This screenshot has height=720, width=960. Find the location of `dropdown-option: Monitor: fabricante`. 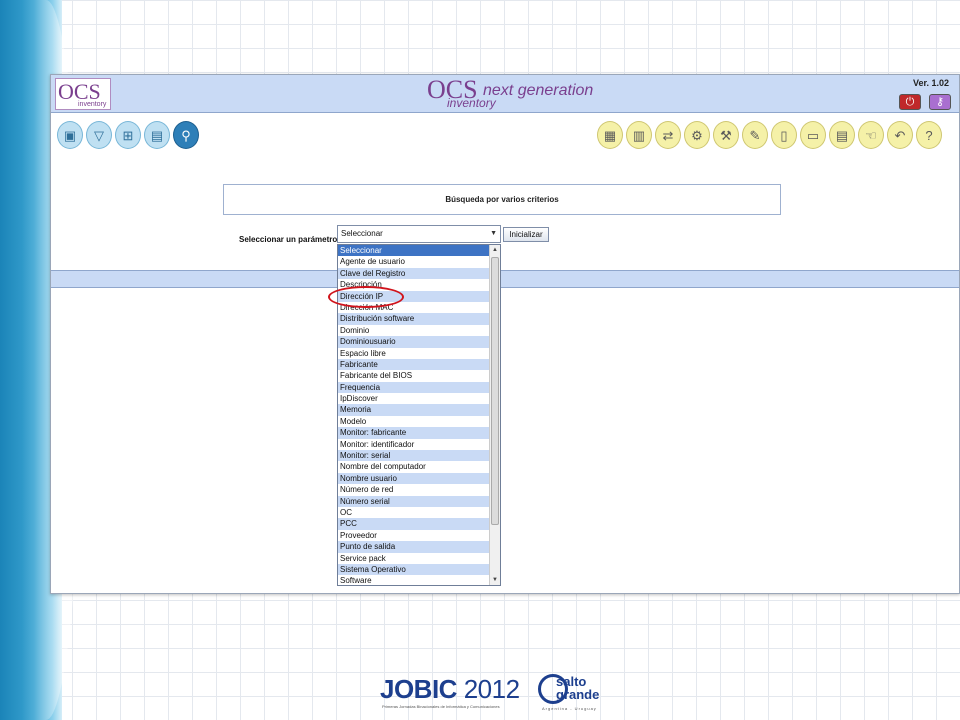

dropdown-option: Monitor: fabricante is located at coordinates (414, 433).